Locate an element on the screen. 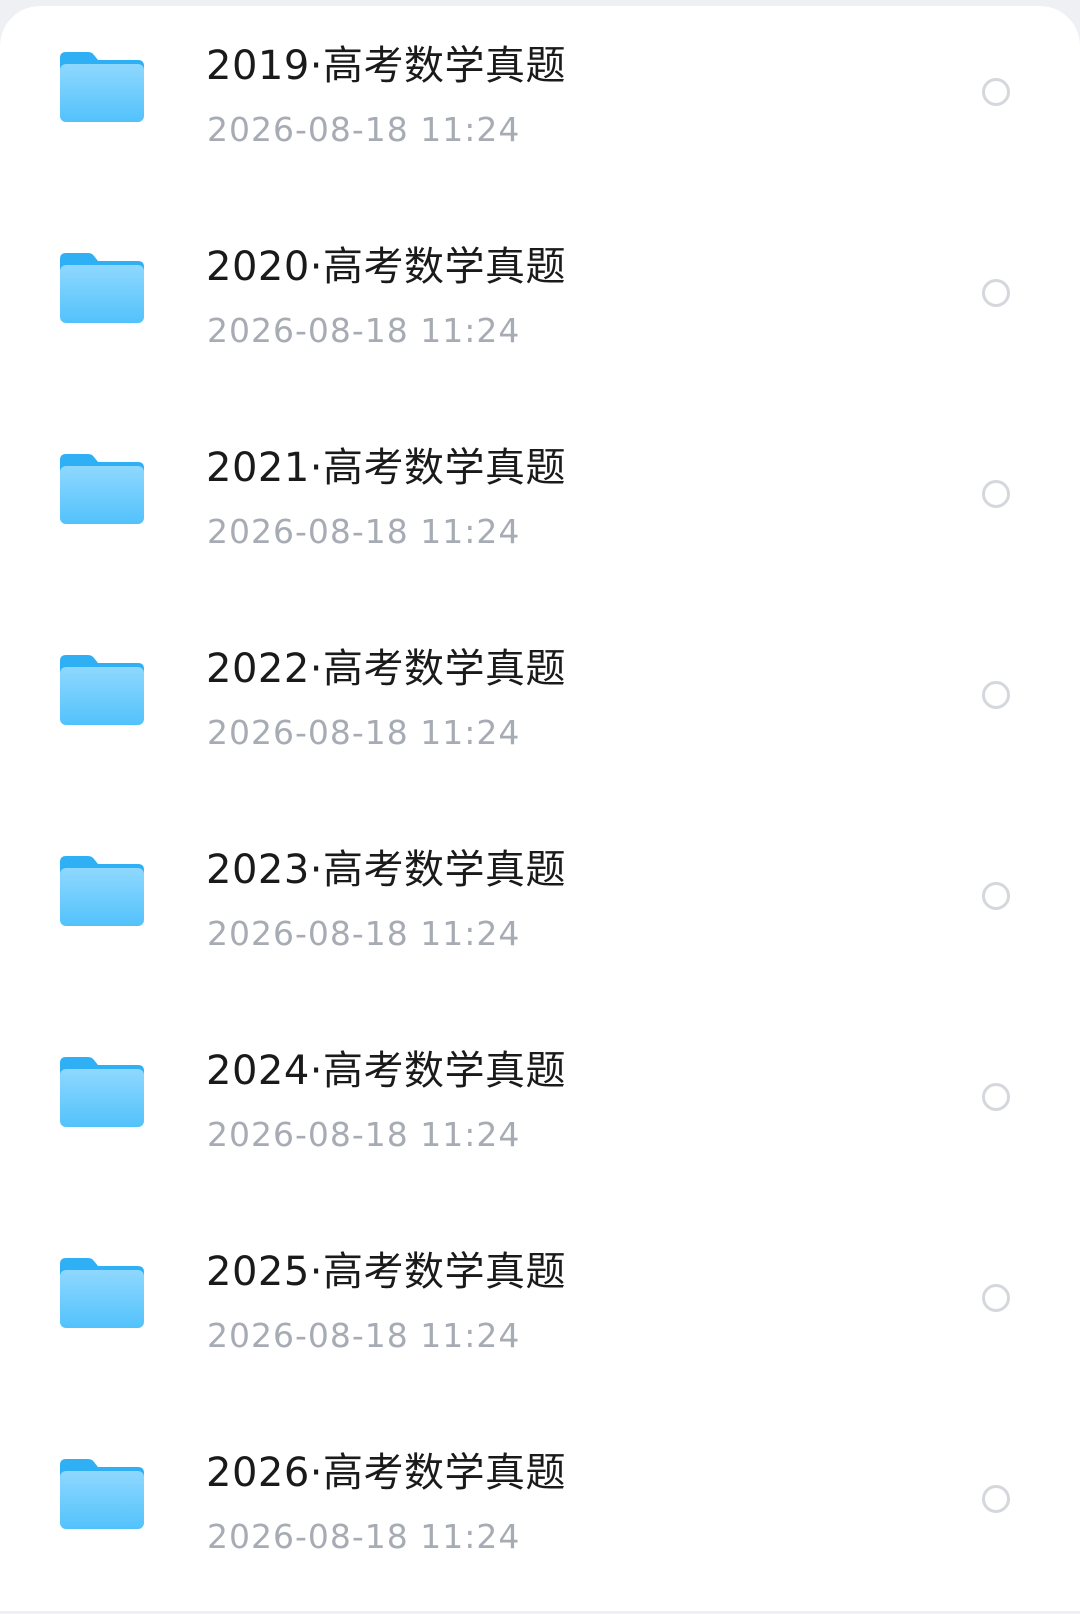  list-item: 2022·高考数学真题 2026-08-18 11:24 is located at coordinates (540, 709).